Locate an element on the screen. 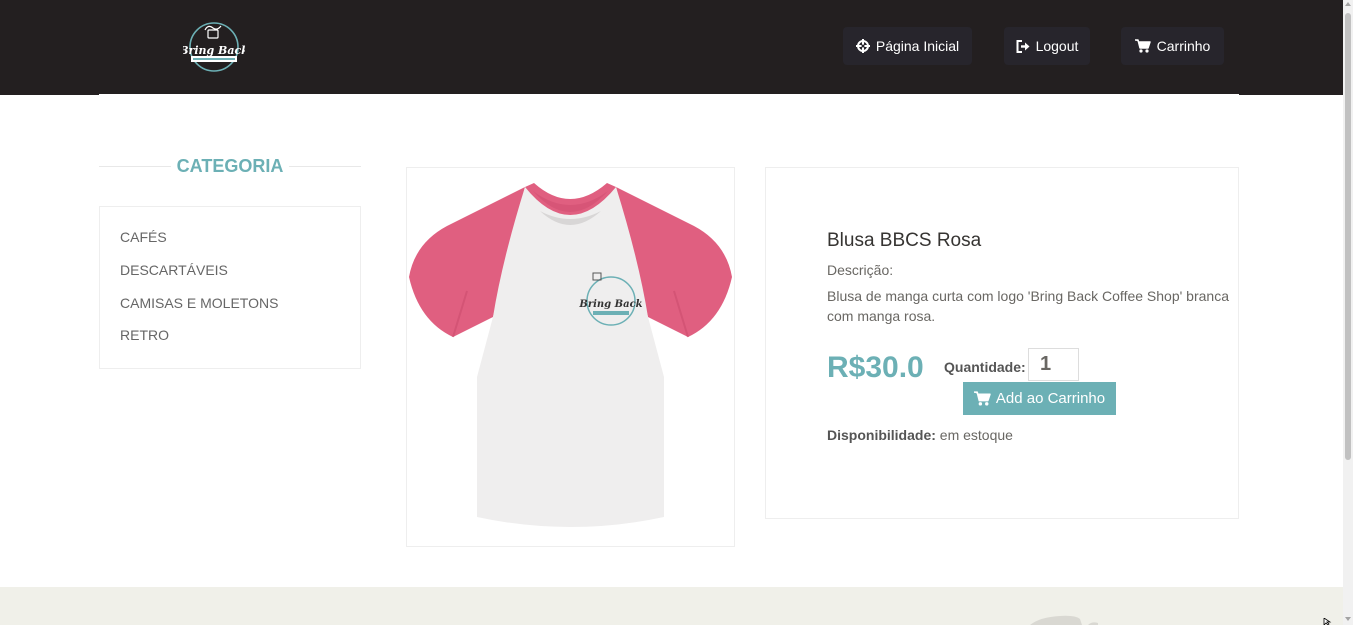  category-item-cafes: CAFÉS is located at coordinates (143, 237).